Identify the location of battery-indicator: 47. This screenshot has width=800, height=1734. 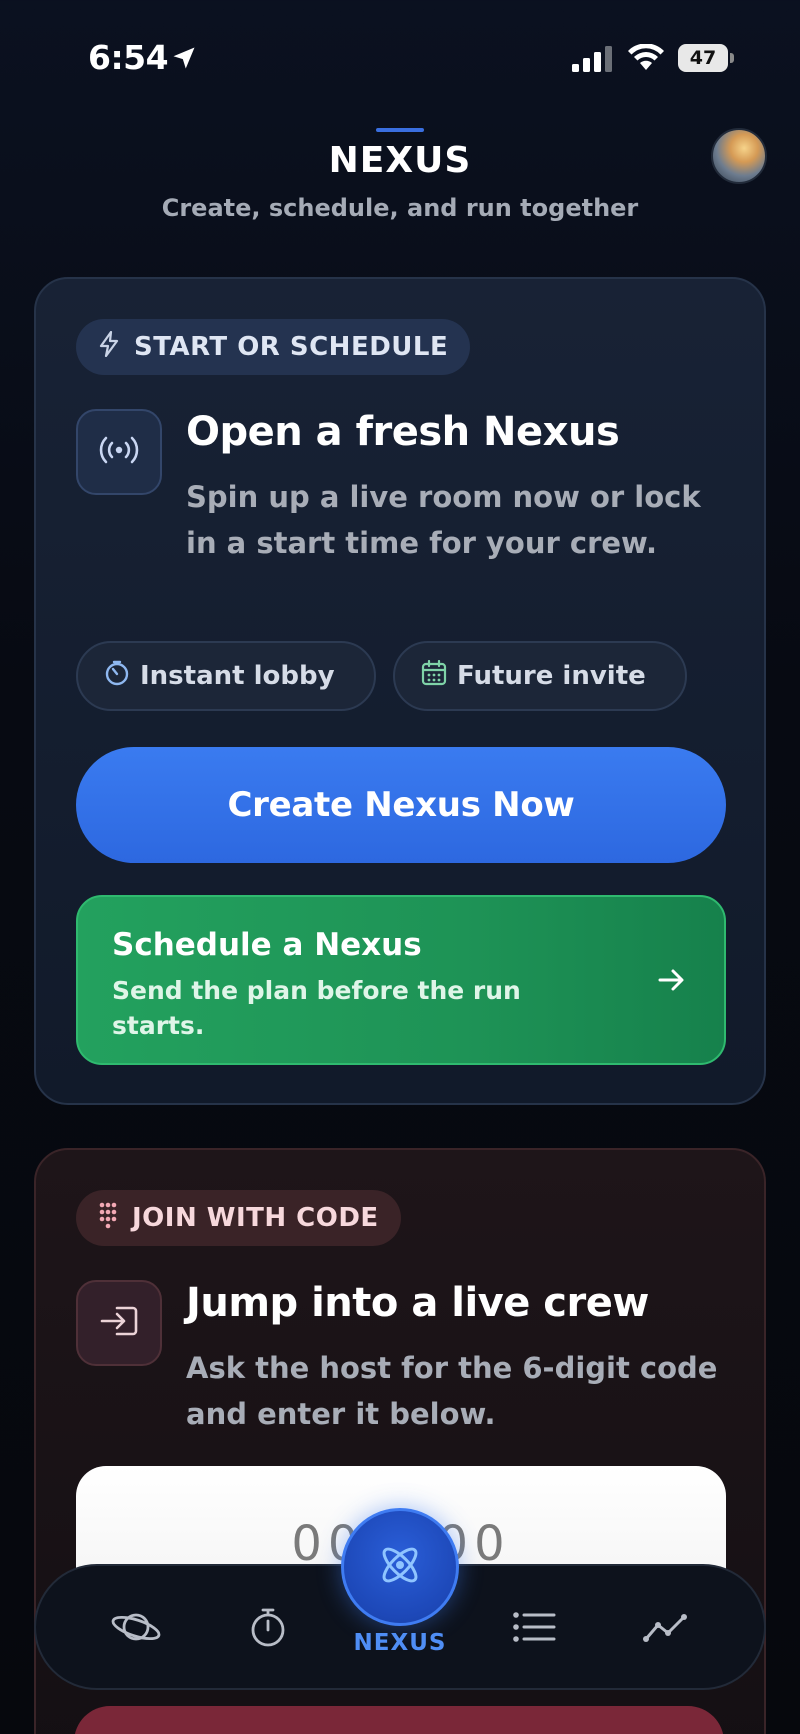
(706, 58).